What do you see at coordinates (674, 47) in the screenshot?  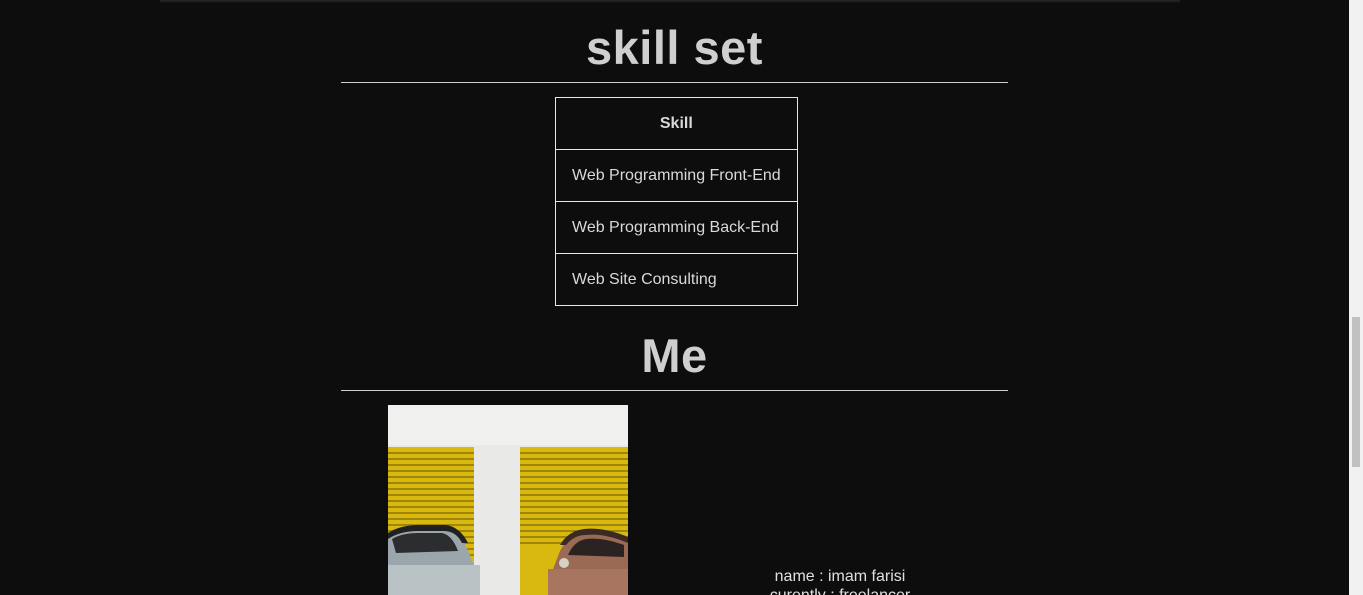 I see `skills-title: skill set` at bounding box center [674, 47].